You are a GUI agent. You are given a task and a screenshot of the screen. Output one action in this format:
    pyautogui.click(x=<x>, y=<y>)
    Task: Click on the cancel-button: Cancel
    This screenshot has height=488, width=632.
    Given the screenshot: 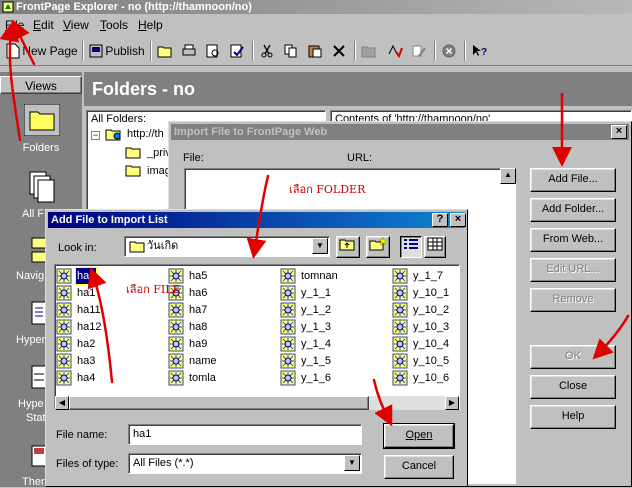 What is the action you would take?
    pyautogui.click(x=419, y=467)
    